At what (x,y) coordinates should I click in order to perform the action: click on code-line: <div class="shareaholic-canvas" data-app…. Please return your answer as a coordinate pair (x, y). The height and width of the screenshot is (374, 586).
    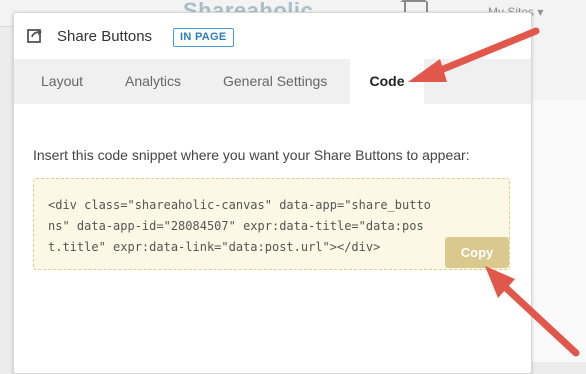
    Looking at the image, I should click on (239, 205).